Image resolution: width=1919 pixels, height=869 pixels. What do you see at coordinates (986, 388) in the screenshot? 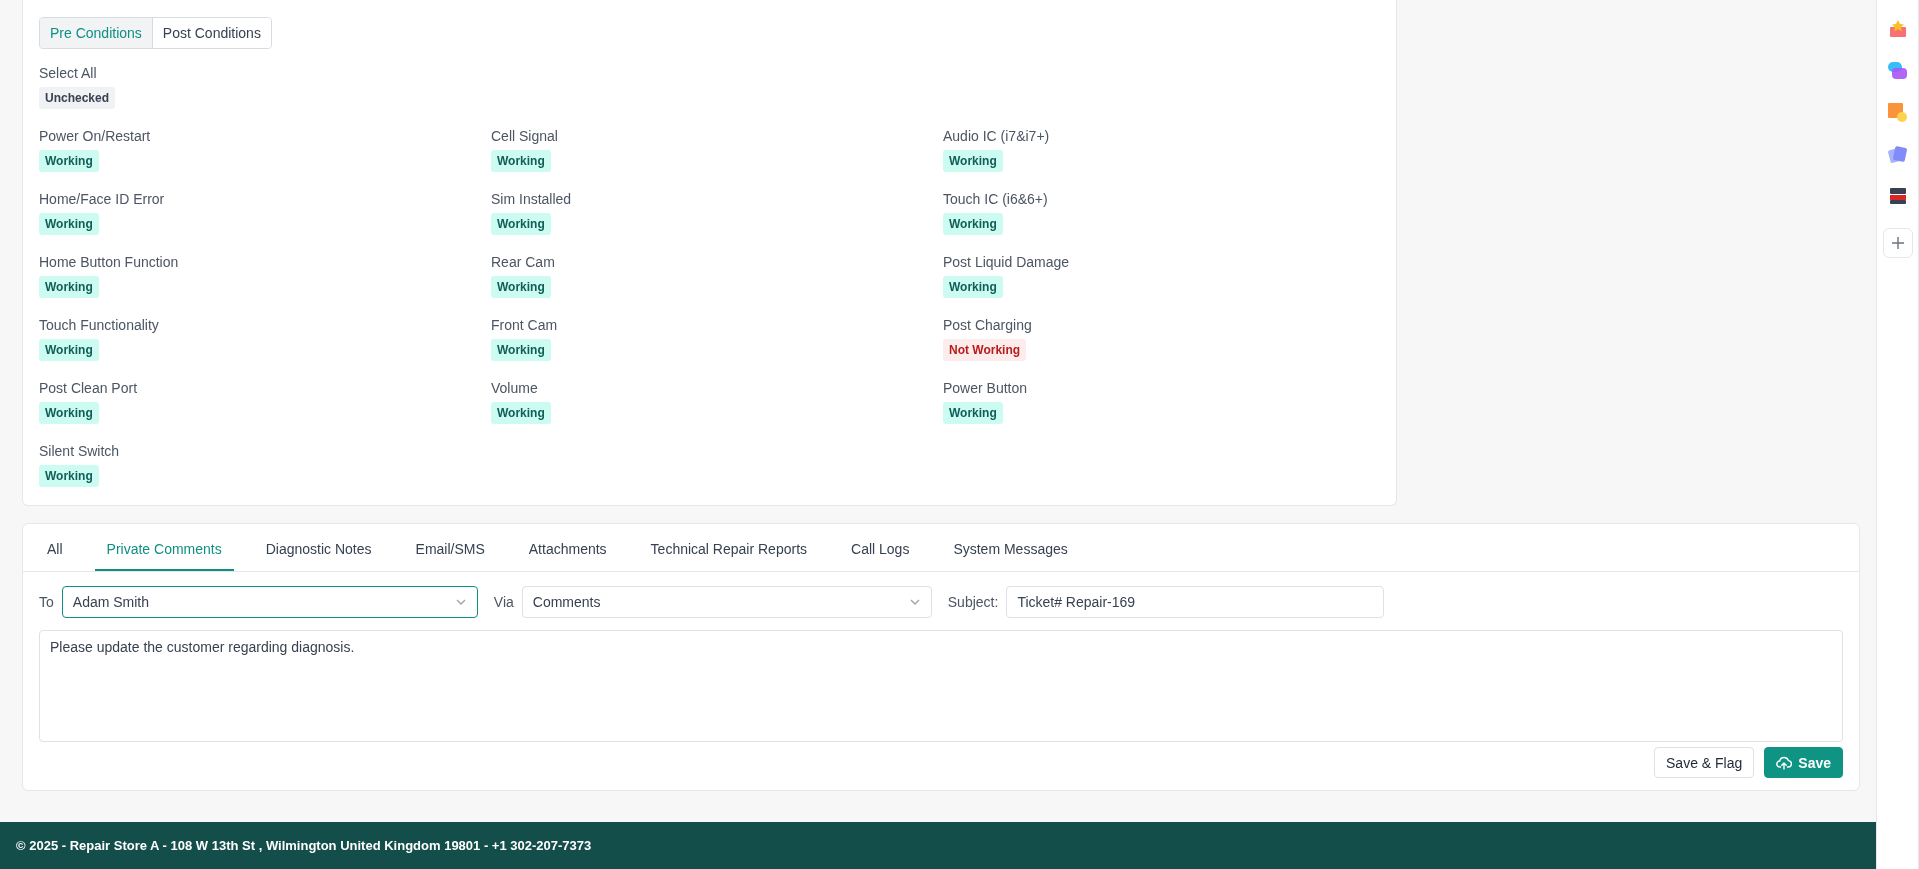
I see `condition-label: Power Button` at bounding box center [986, 388].